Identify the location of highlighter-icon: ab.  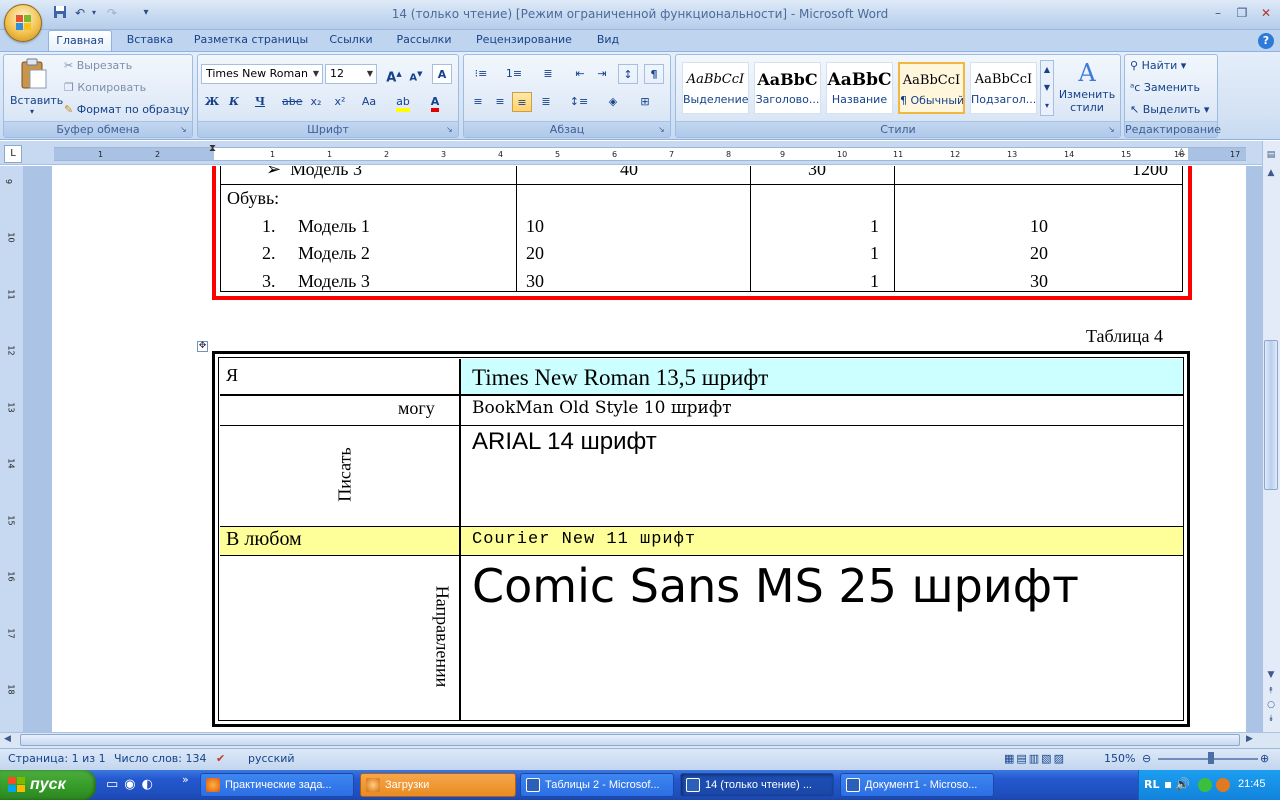
(403, 103).